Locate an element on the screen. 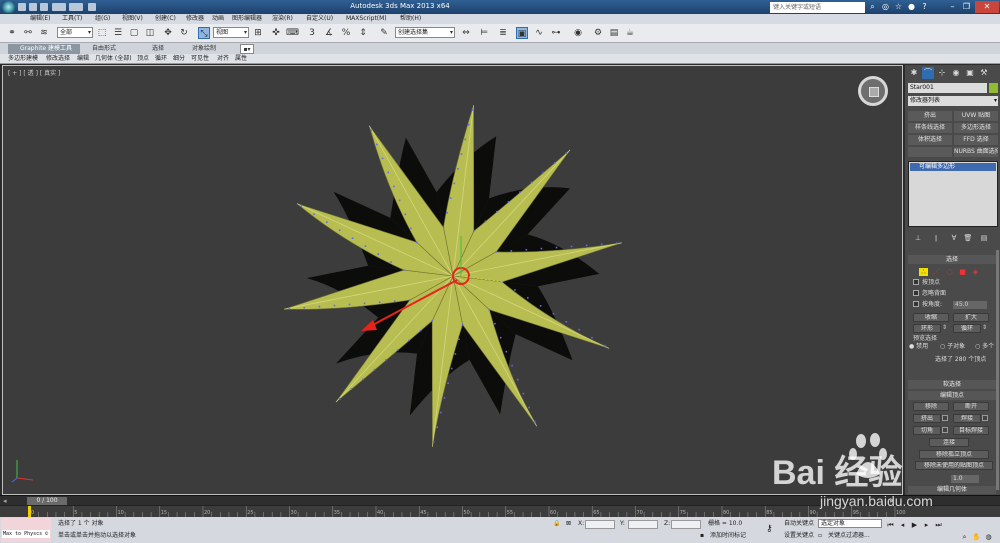 The width and height of the screenshot is (1000, 543). binoculars-icon: ◎ is located at coordinates (885, 7).